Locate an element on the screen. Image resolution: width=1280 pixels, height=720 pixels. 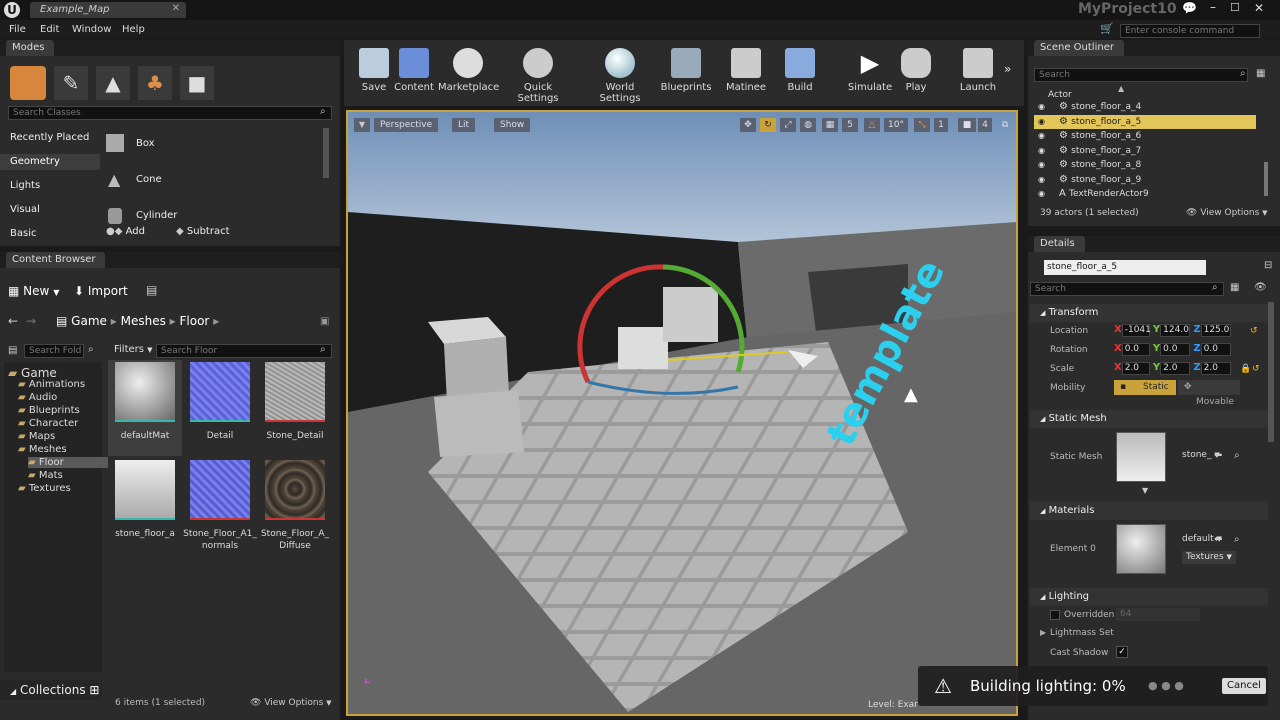
menu-help: Help is located at coordinates (133, 29).